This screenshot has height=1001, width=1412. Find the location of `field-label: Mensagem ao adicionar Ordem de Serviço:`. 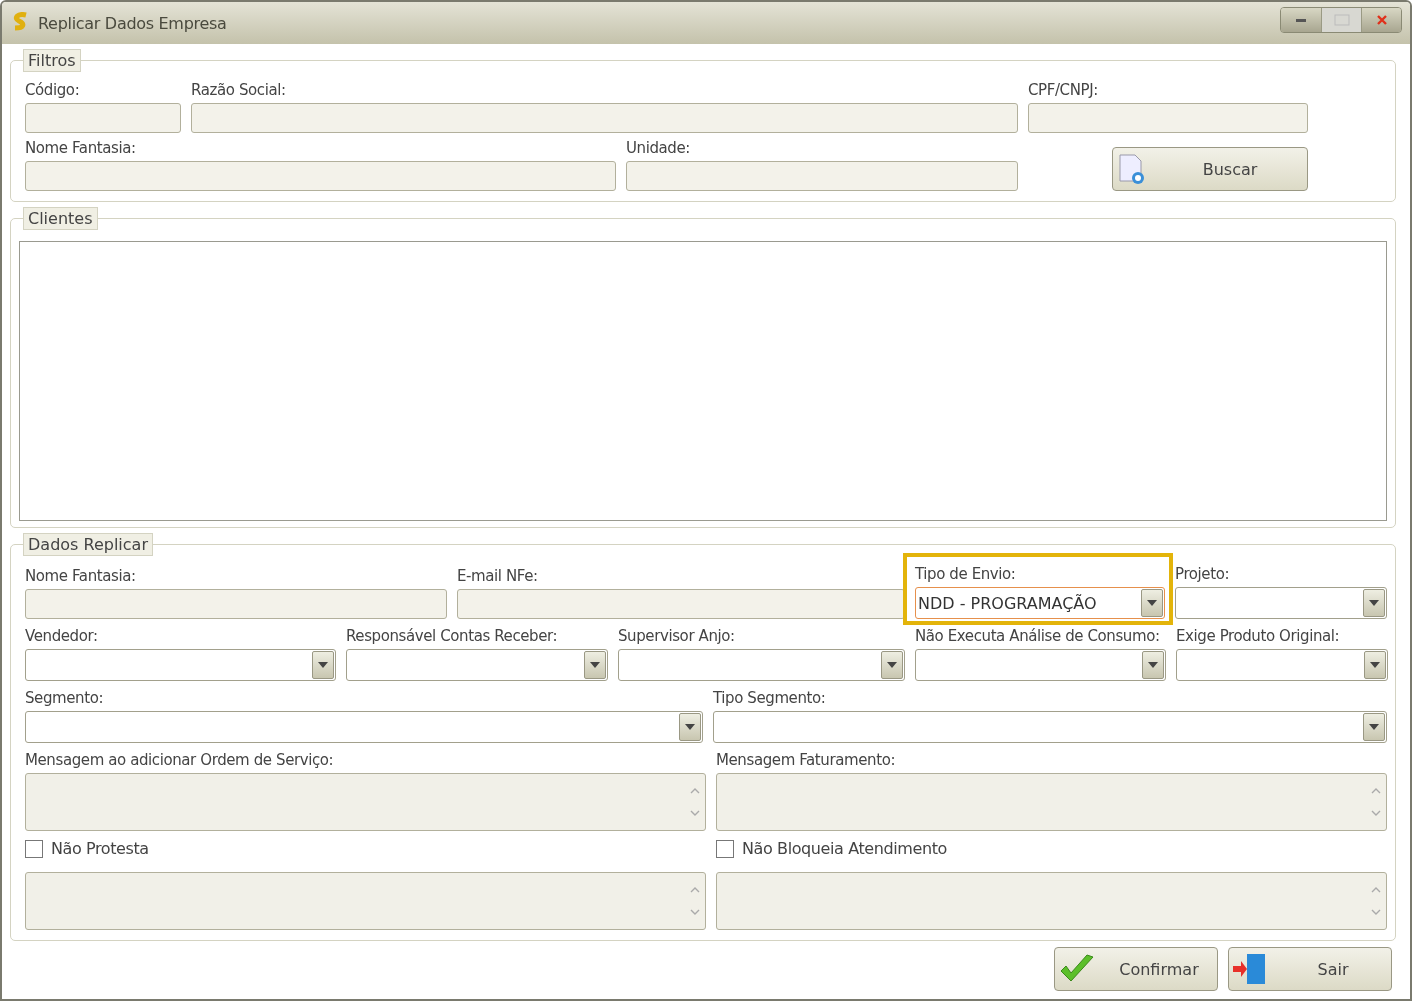

field-label: Mensagem ao adicionar Ordem de Serviço: is located at coordinates (180, 760).